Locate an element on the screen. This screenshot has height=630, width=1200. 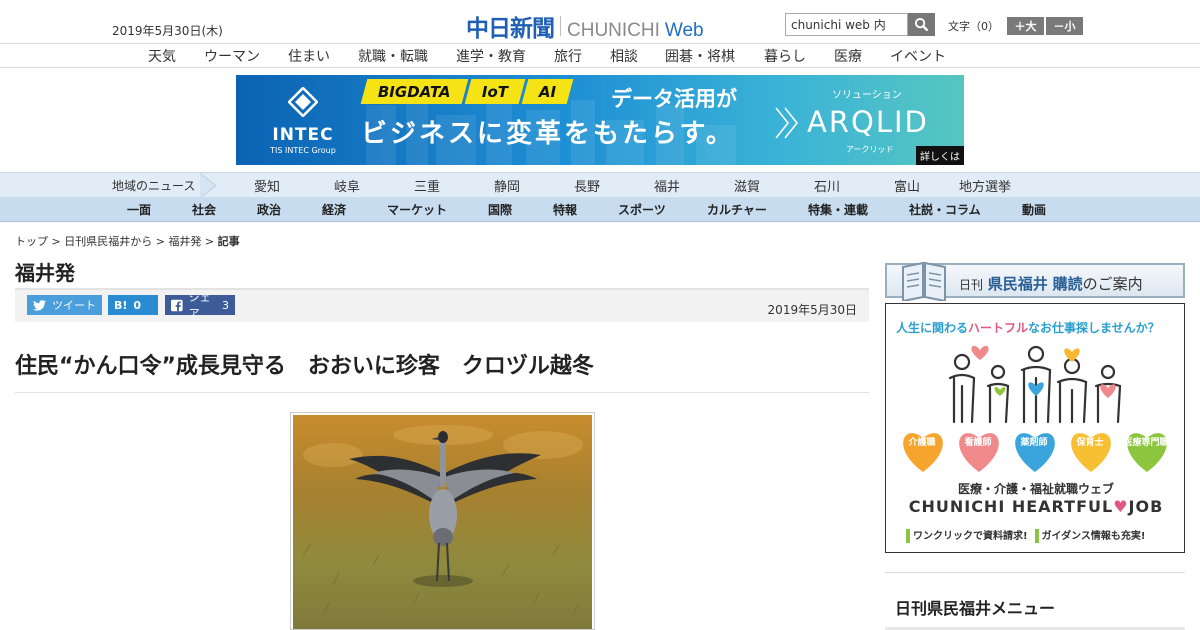
section-nav-item: 社会 is located at coordinates (204, 209).